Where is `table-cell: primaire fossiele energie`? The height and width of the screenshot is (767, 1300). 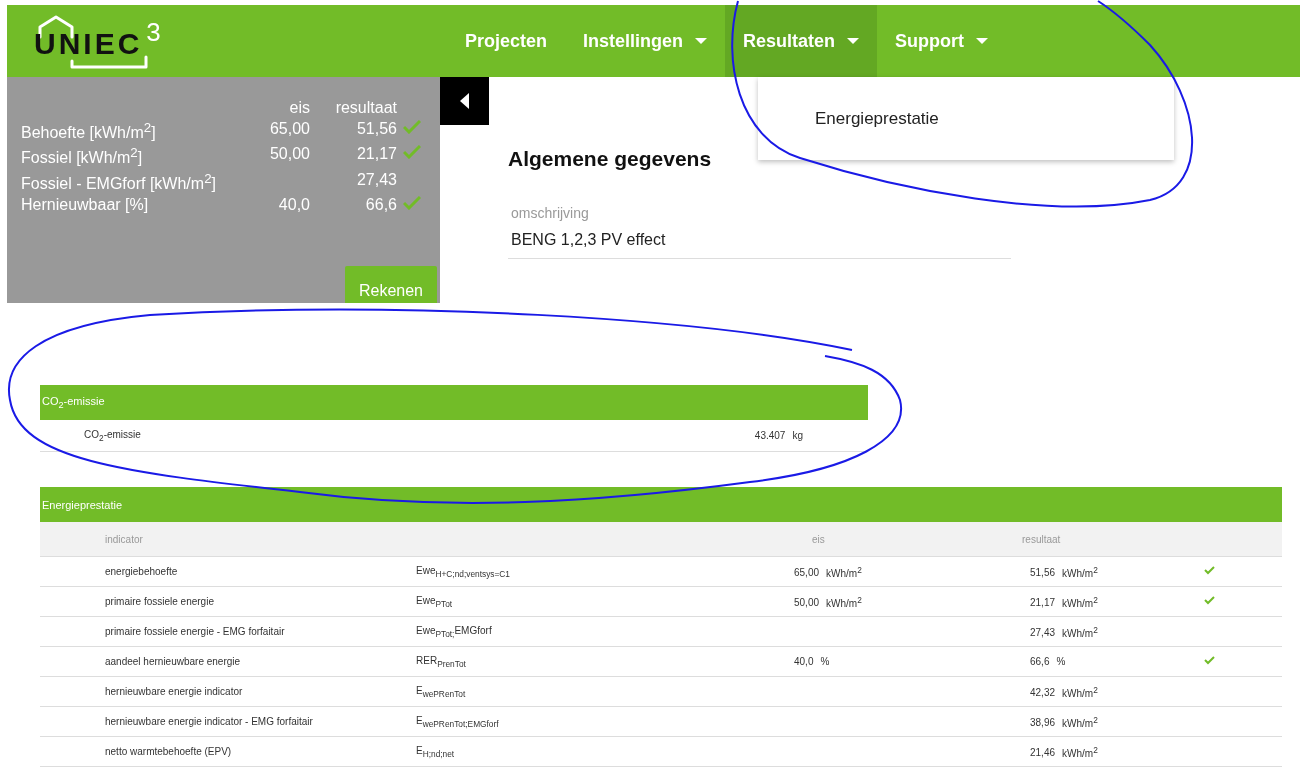 table-cell: primaire fossiele energie is located at coordinates (159, 601).